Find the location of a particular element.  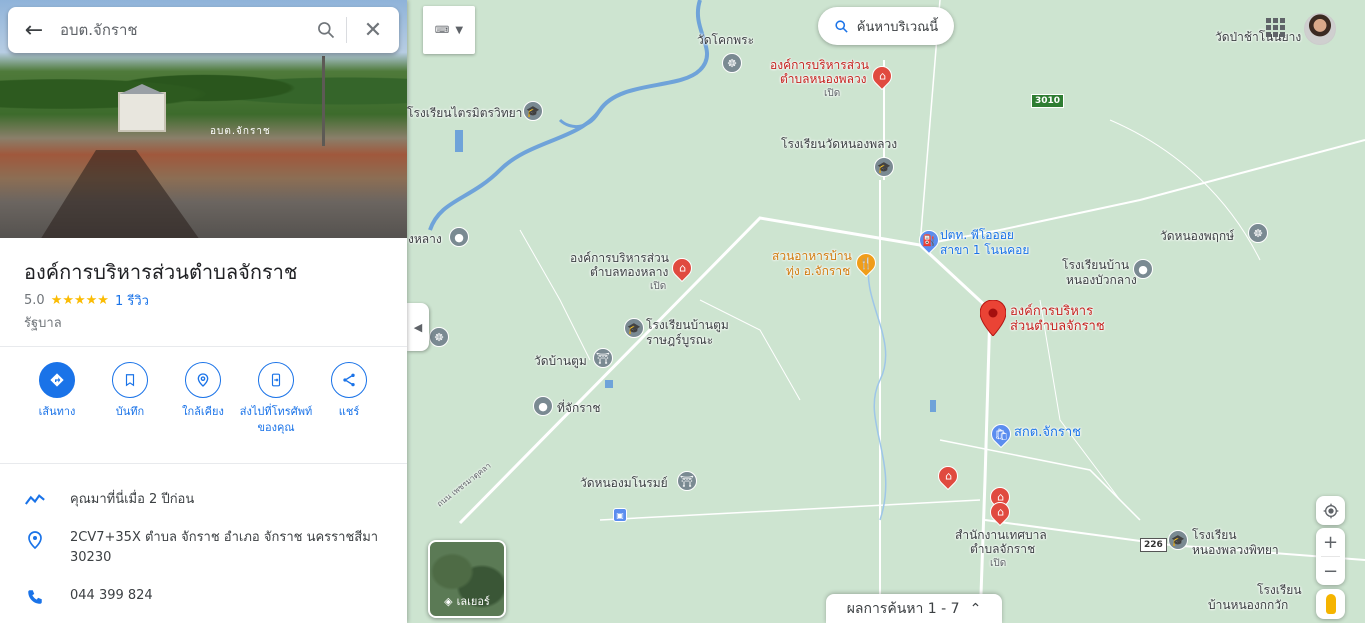

map-label-school-ban-tum-2: ราษฎร์บูรณะ is located at coordinates (679, 340).